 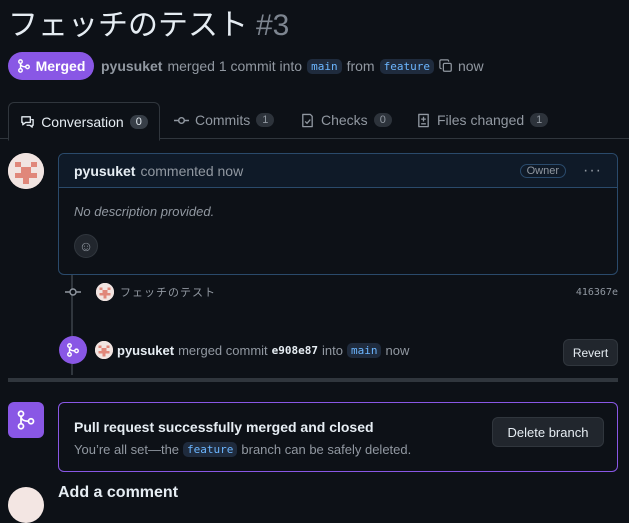 What do you see at coordinates (382, 120) in the screenshot?
I see `tab-checks-count: 0` at bounding box center [382, 120].